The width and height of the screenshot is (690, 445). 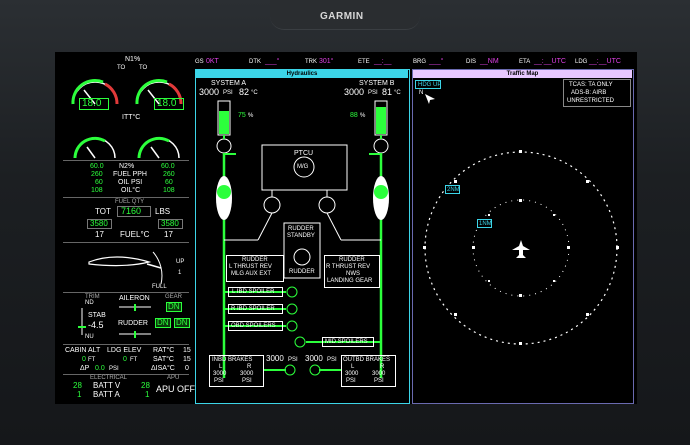 What do you see at coordinates (164, 350) in the screenshot?
I see `rat-label: RAT°C` at bounding box center [164, 350].